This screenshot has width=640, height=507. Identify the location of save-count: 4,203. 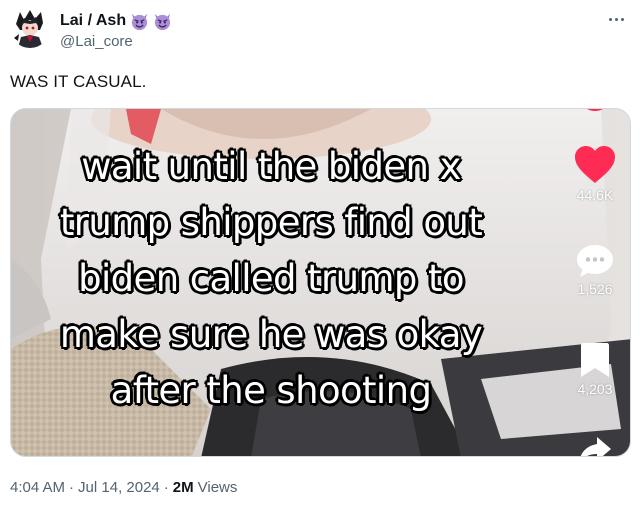
(595, 389).